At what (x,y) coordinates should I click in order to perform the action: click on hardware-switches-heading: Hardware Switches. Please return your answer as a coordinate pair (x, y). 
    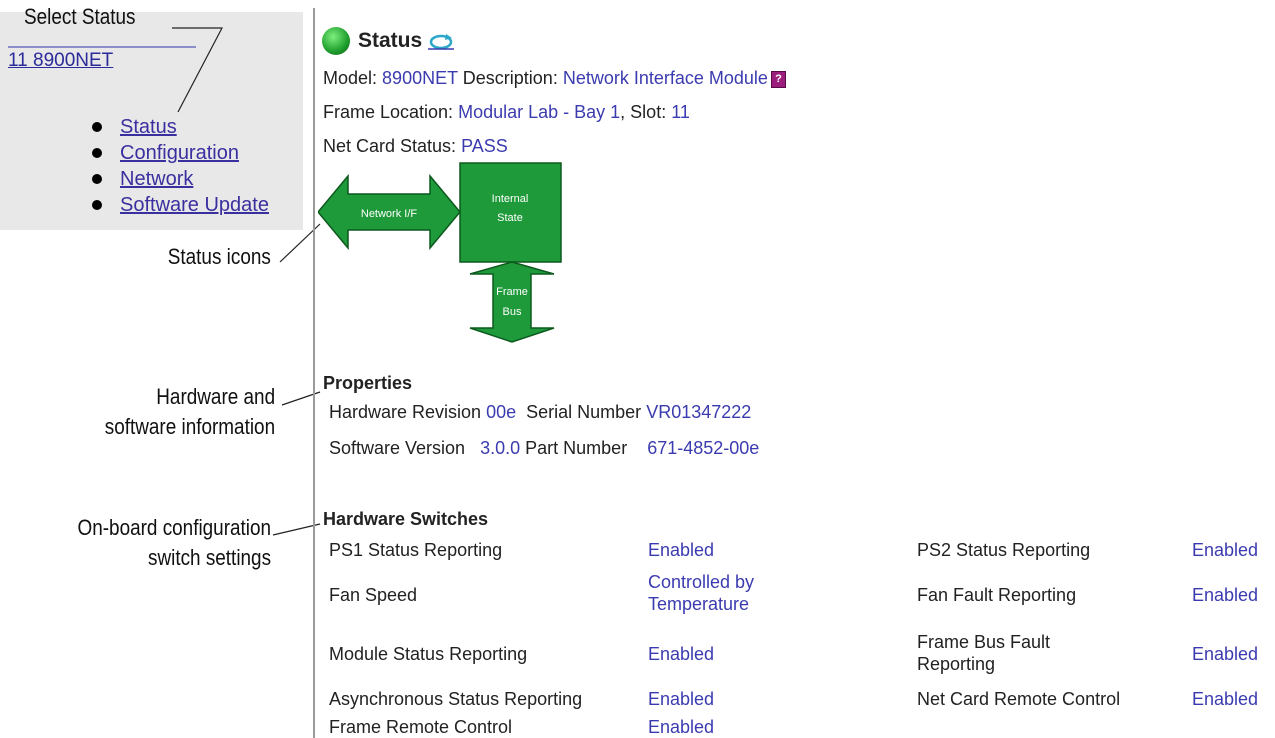
    Looking at the image, I should click on (406, 519).